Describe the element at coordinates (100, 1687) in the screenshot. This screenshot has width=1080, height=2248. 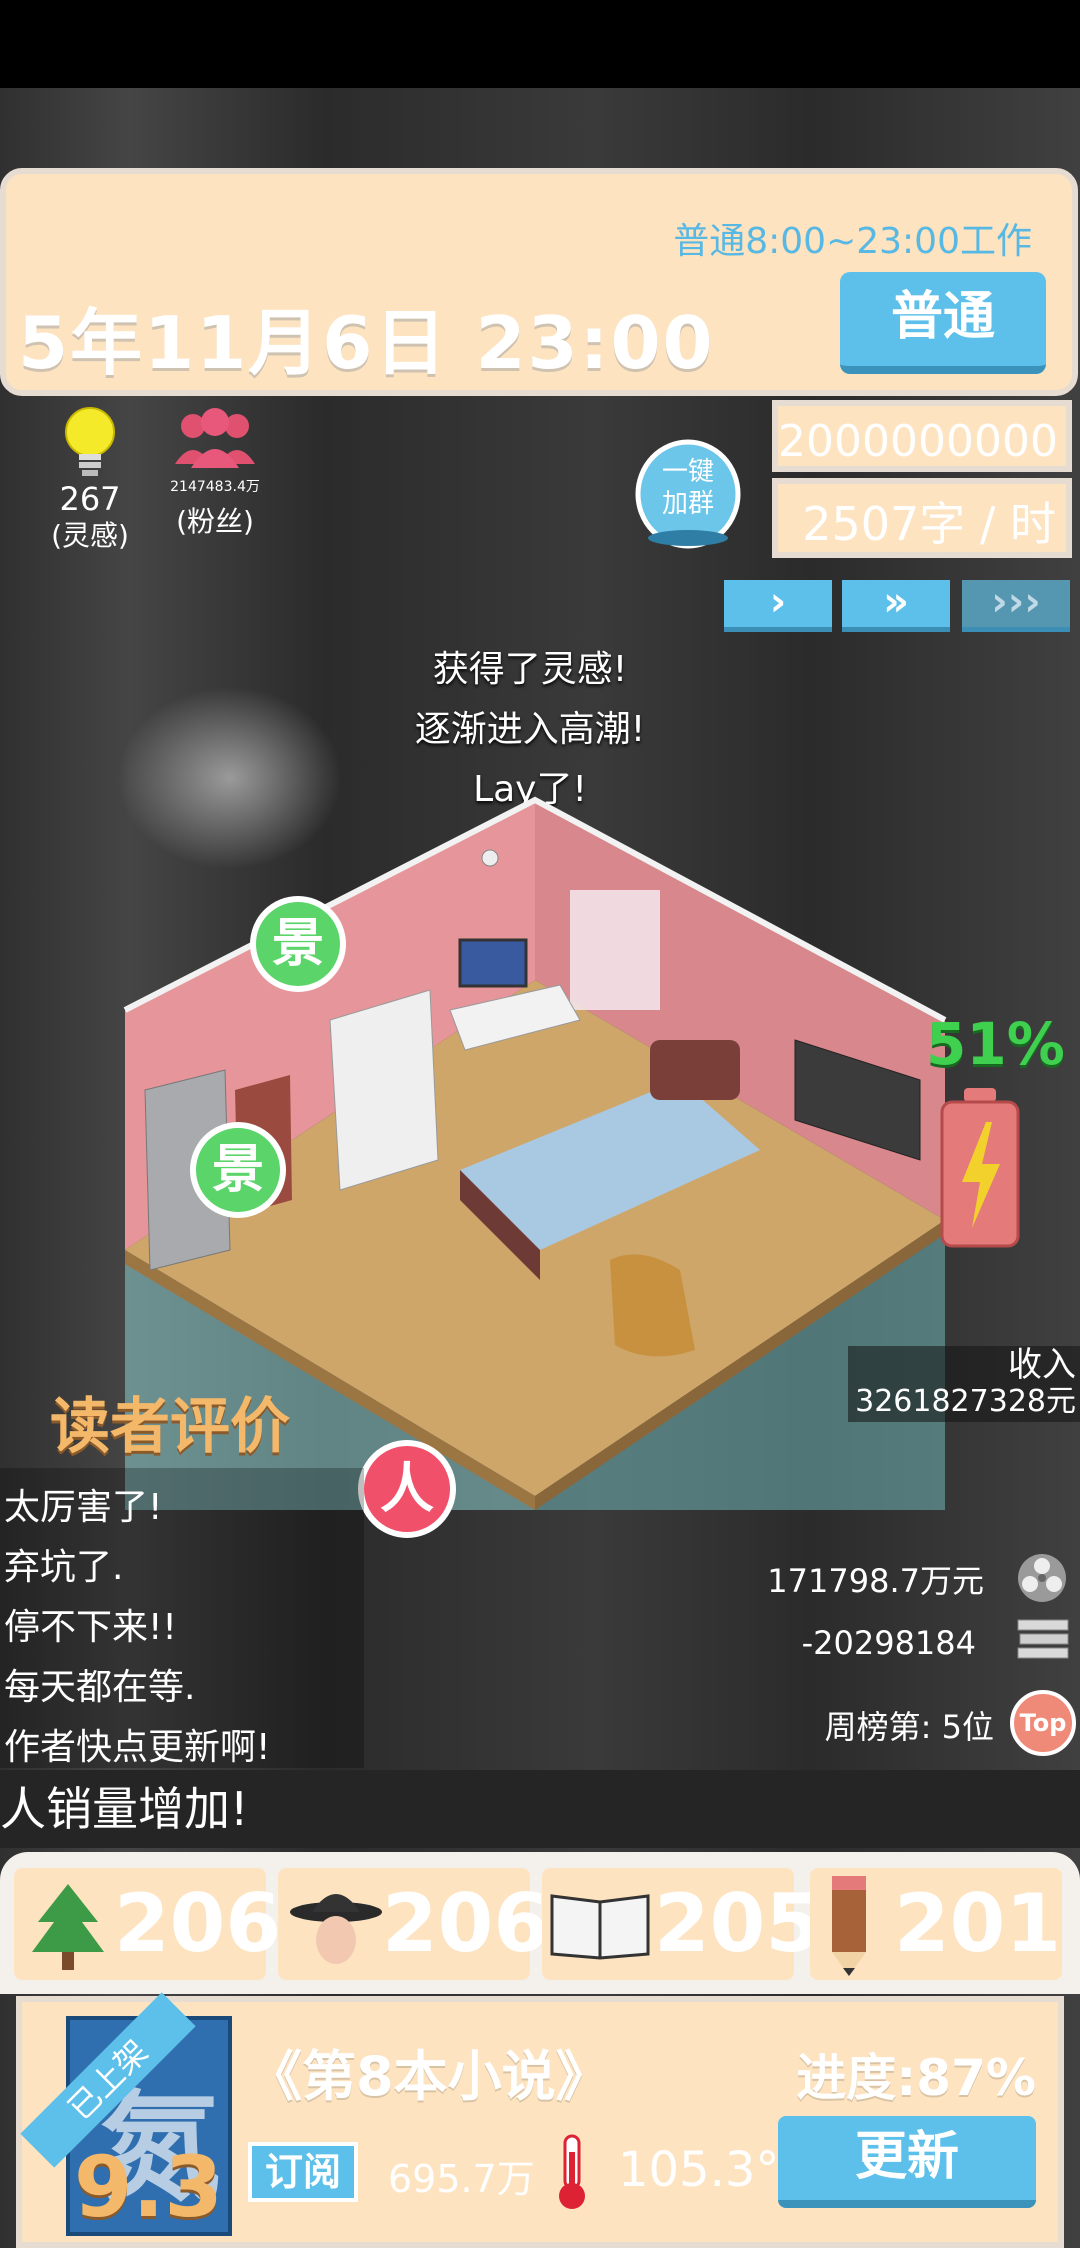
I see `review-item: 每天都在等.` at that location.